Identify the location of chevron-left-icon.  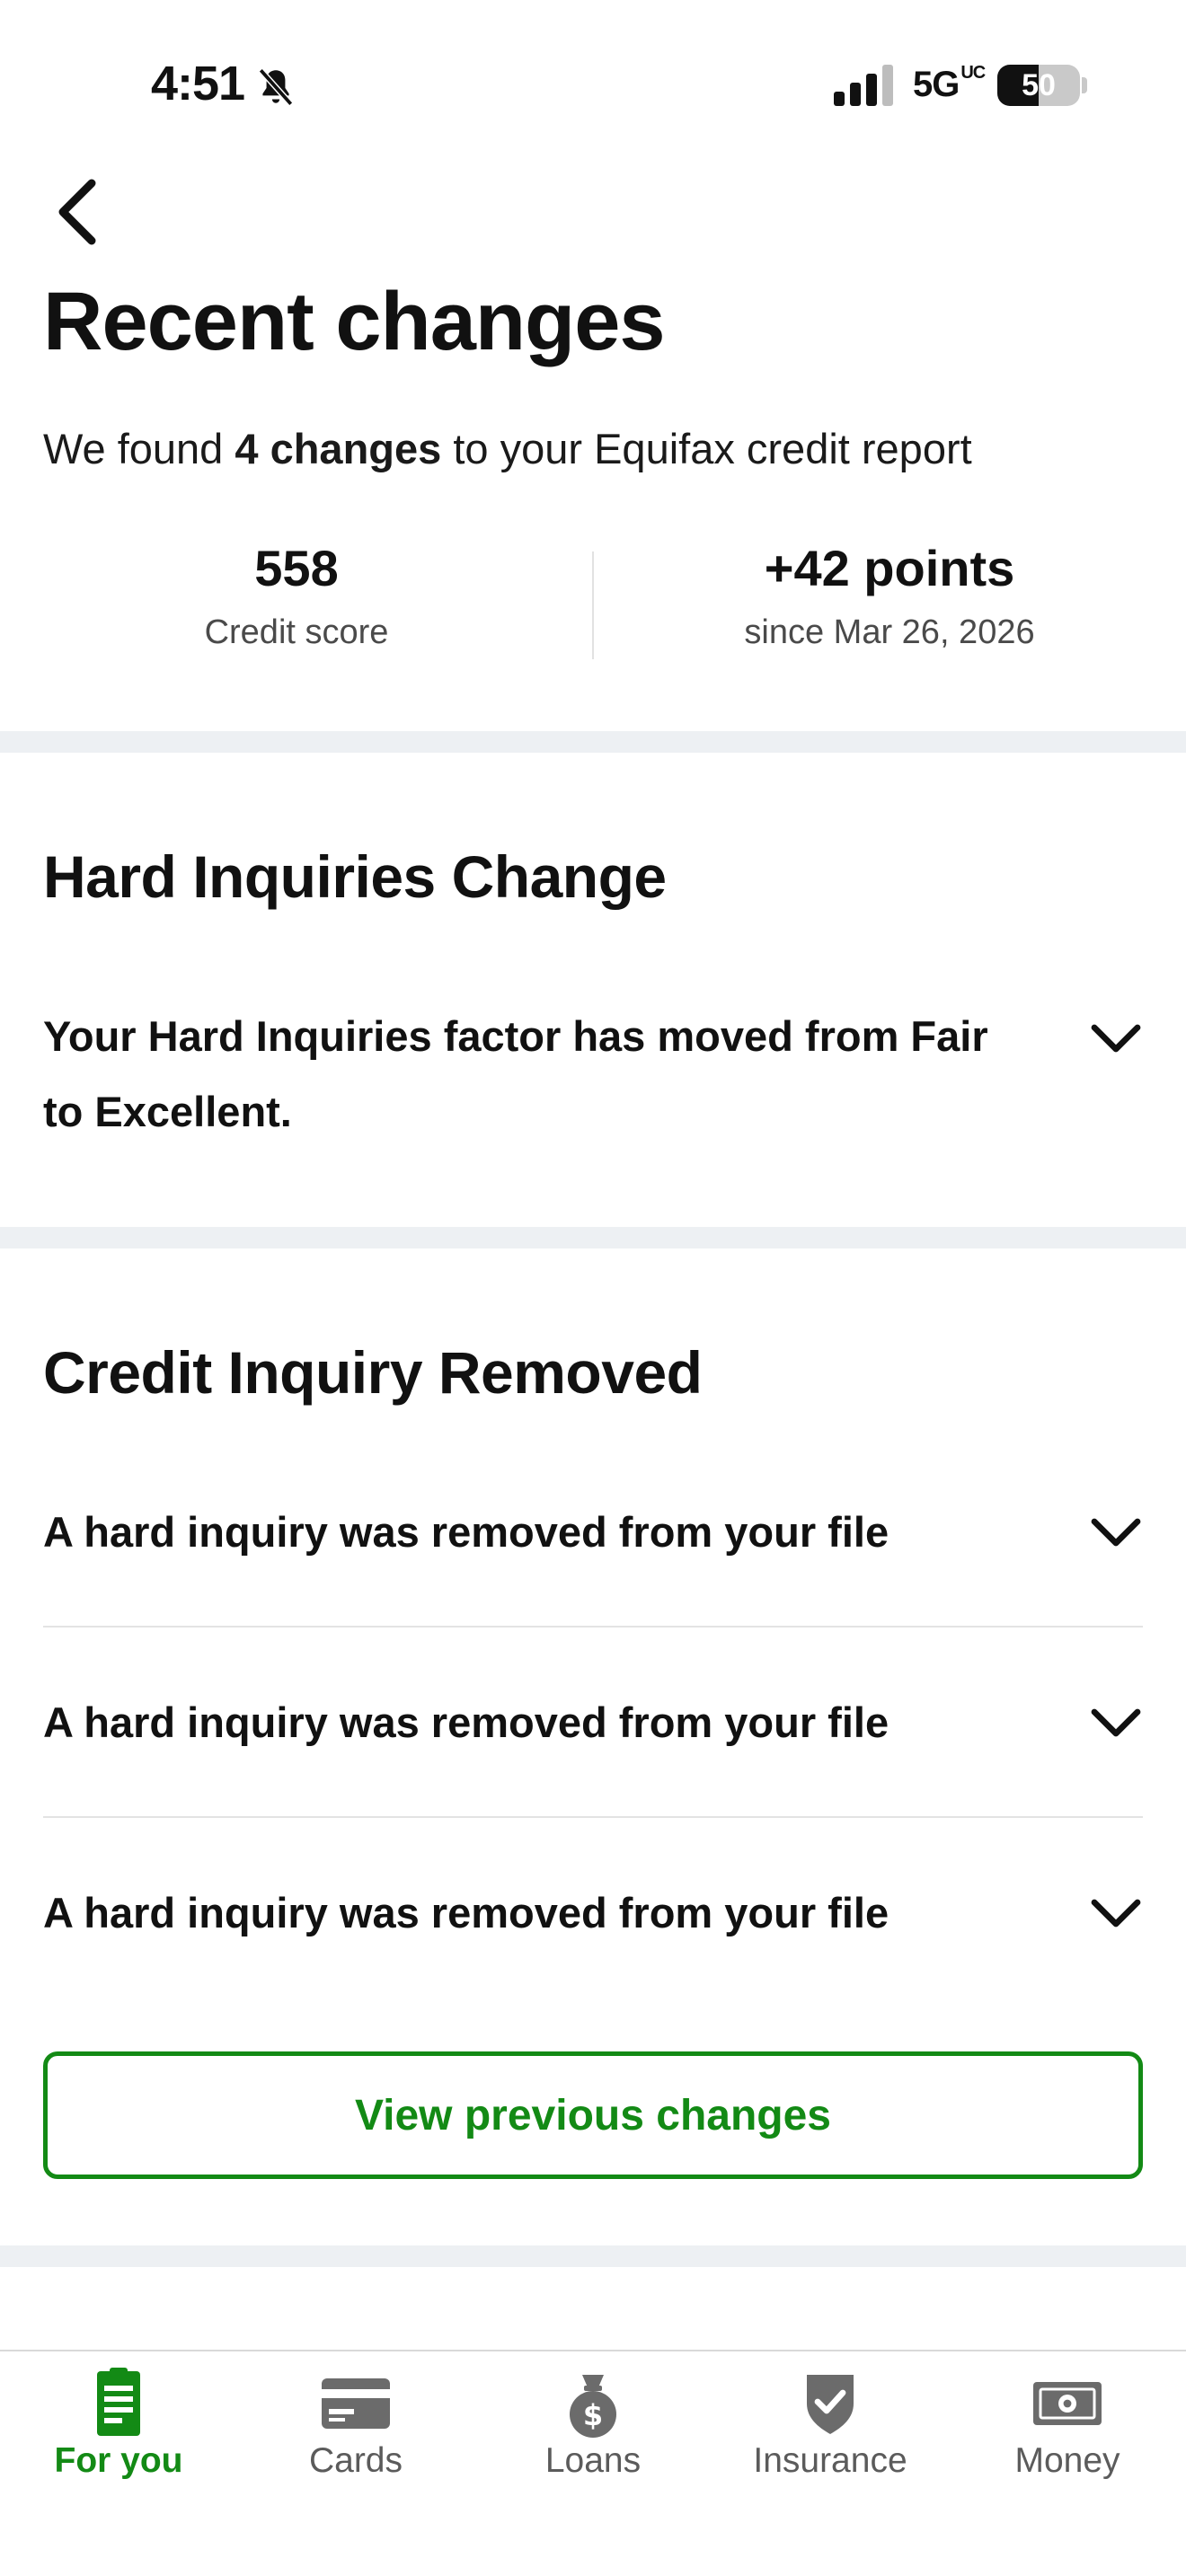
(77, 212).